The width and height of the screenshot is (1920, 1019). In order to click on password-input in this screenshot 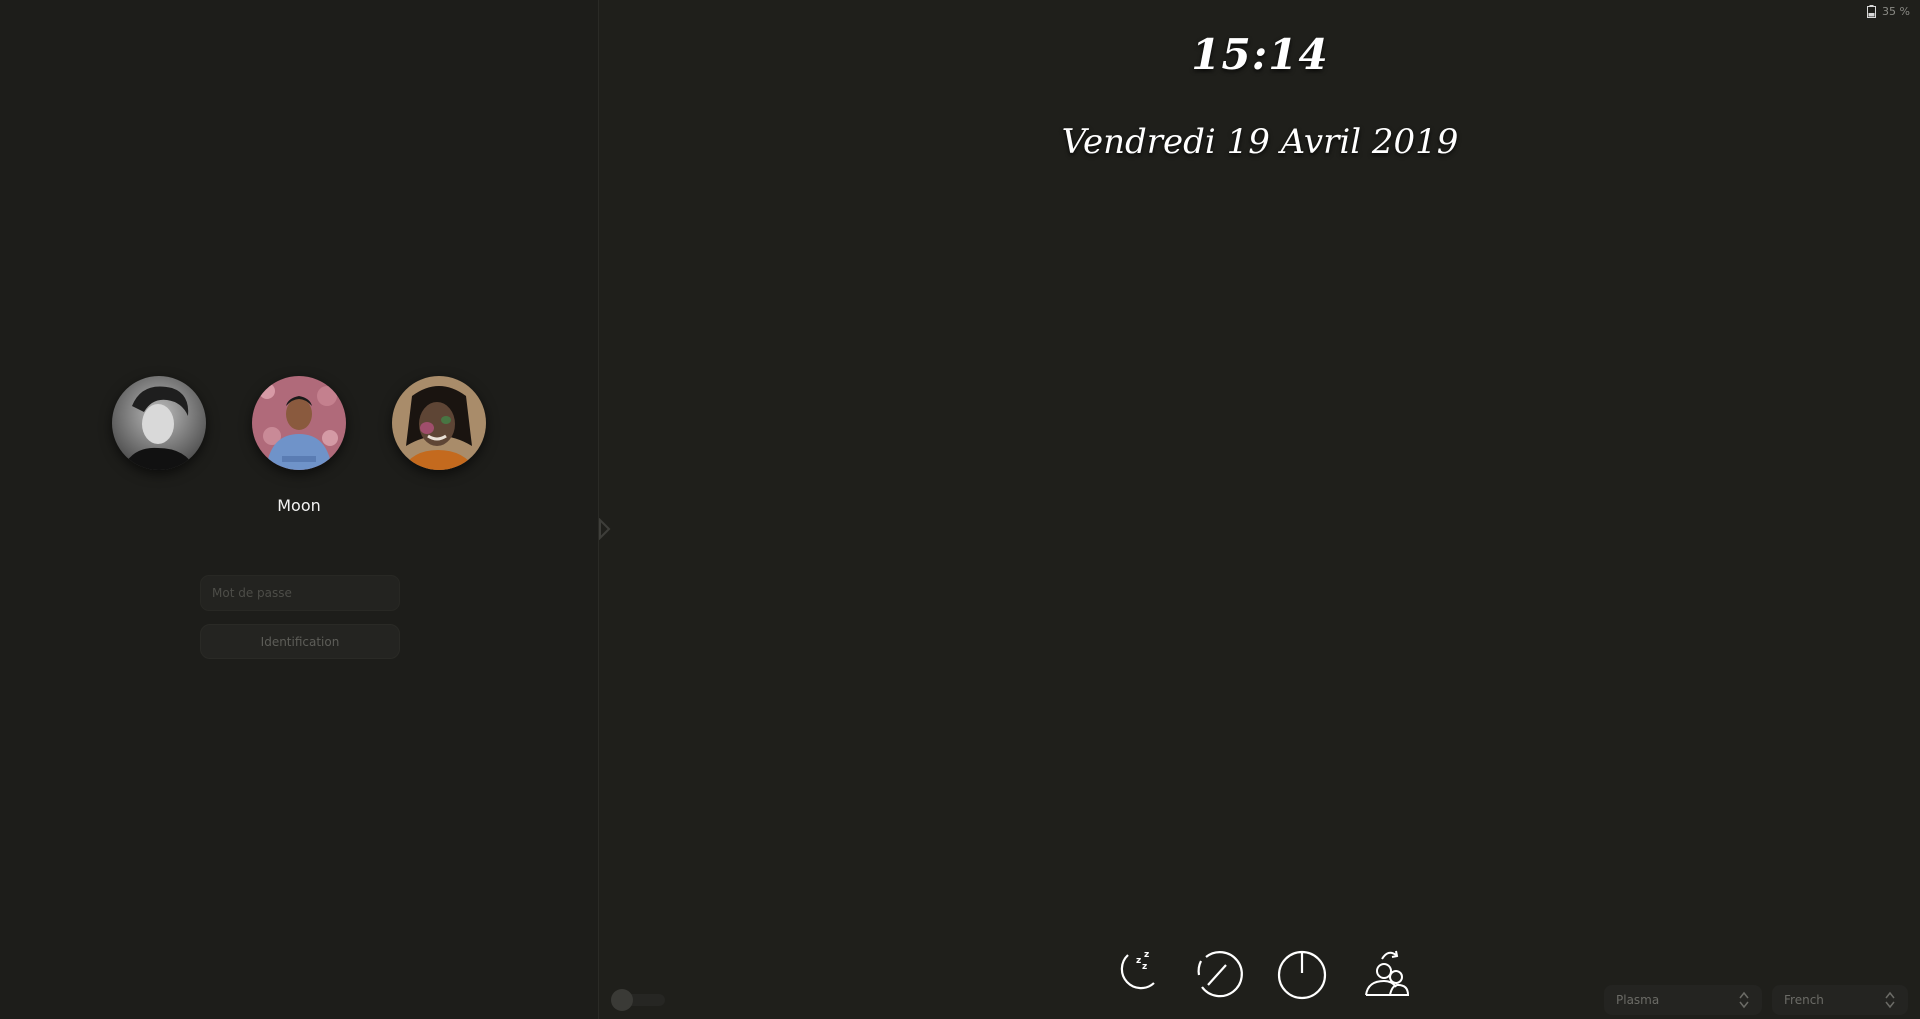, I will do `click(300, 593)`.